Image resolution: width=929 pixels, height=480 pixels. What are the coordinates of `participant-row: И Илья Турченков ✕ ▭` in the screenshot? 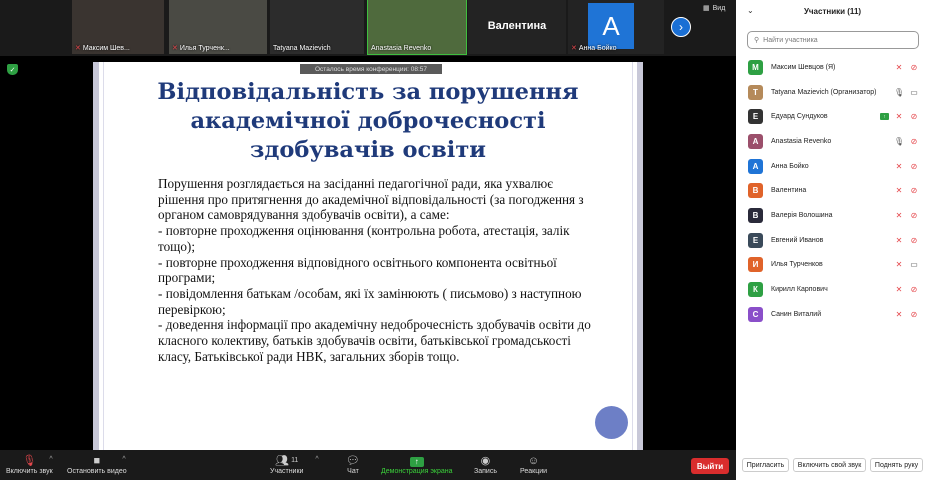 It's located at (832, 265).